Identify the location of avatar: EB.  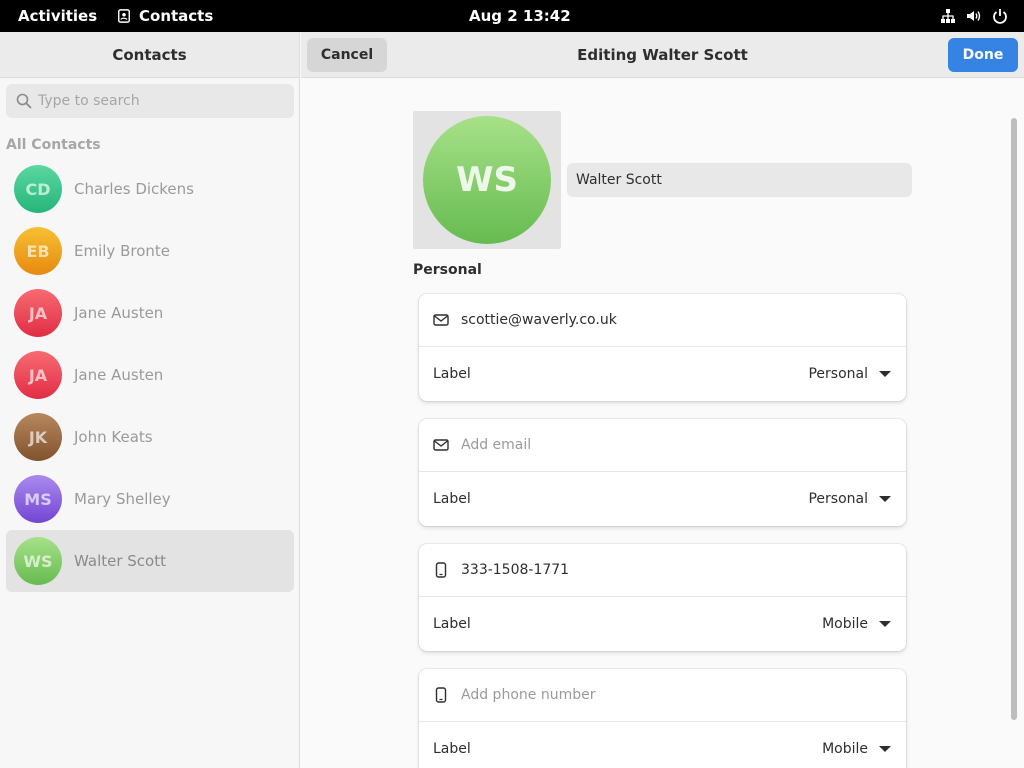
(38, 251).